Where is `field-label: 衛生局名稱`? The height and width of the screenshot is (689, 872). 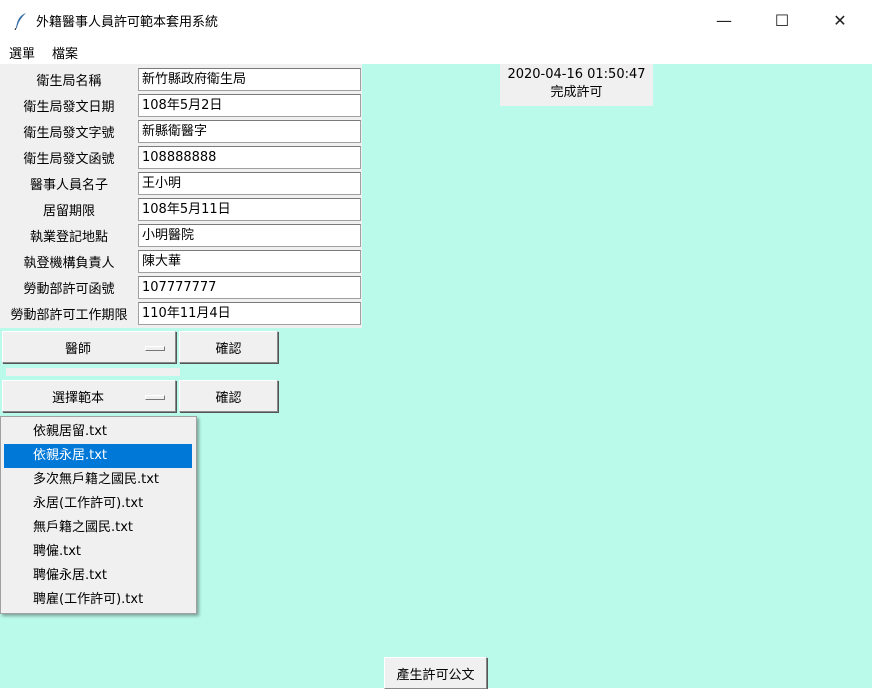 field-label: 衛生局名稱 is located at coordinates (69, 81).